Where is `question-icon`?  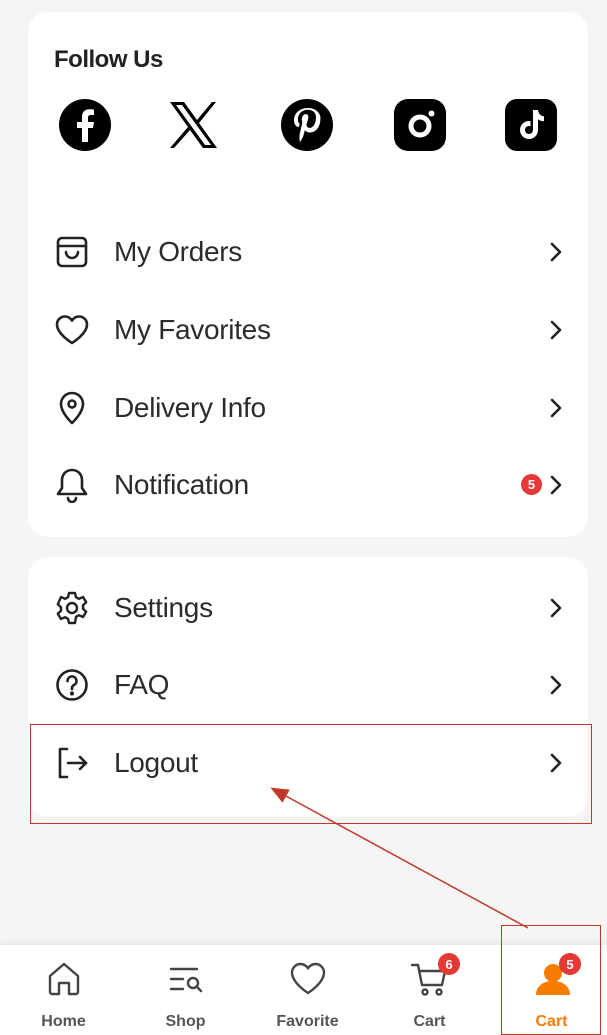 question-icon is located at coordinates (72, 685).